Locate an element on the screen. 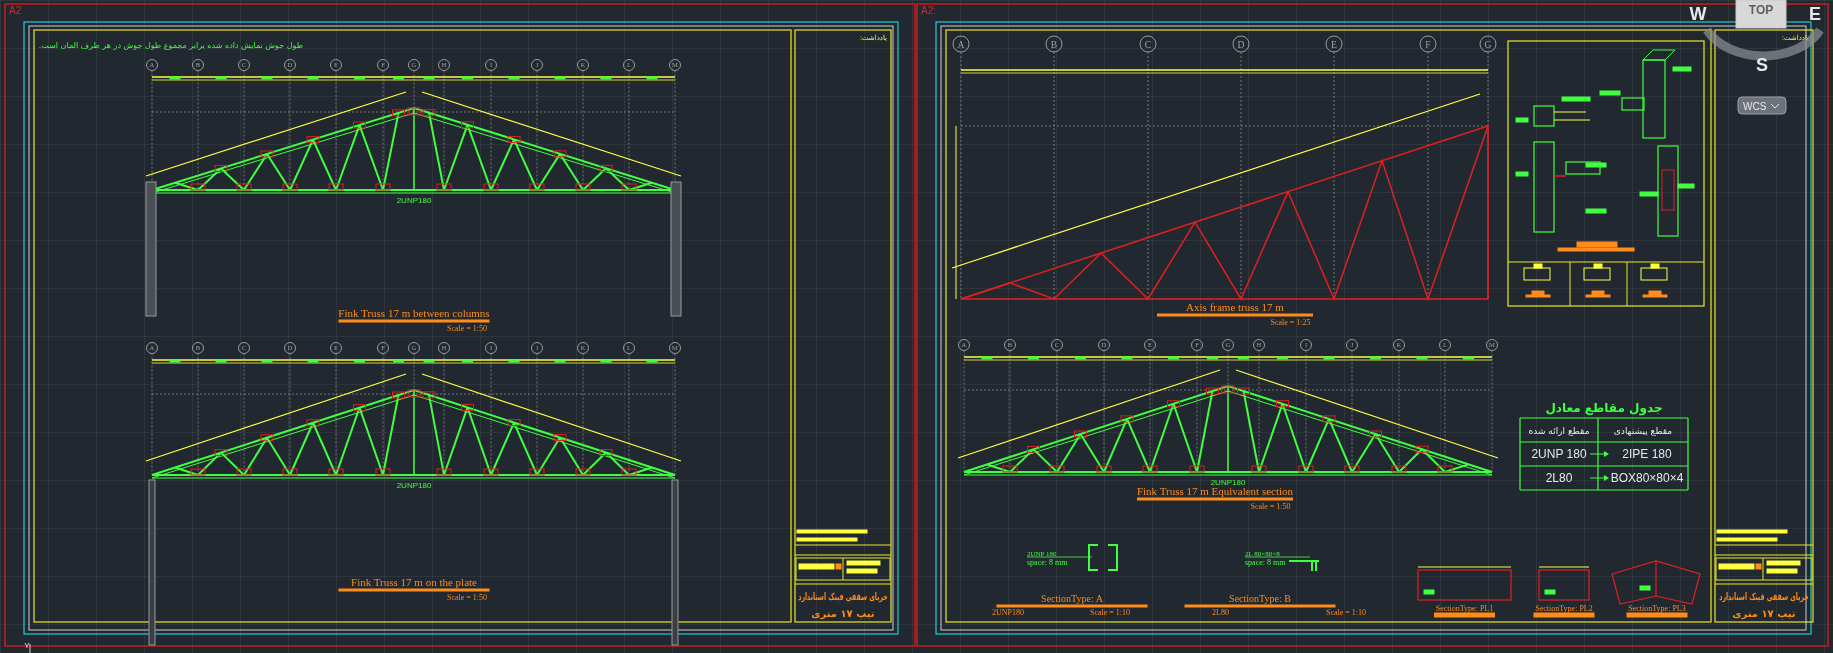 The height and width of the screenshot is (653, 1833). grid-bubble: C is located at coordinates (1148, 44).